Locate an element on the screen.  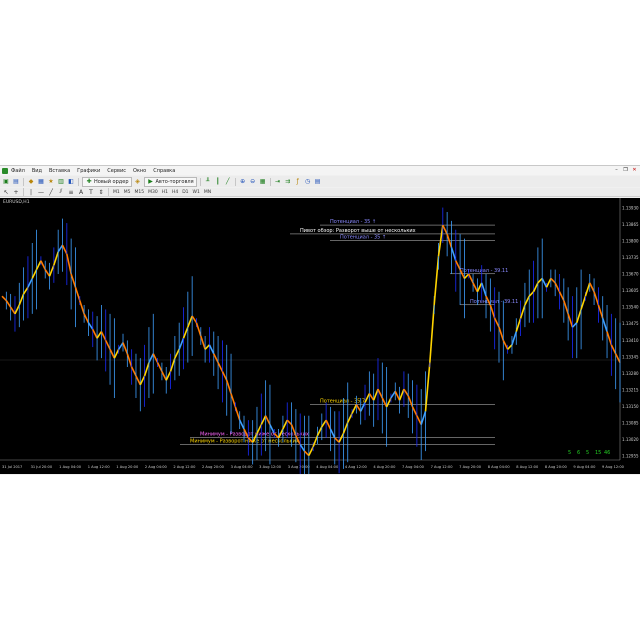
autoscroll-icon: ⇉ is located at coordinates (288, 182).